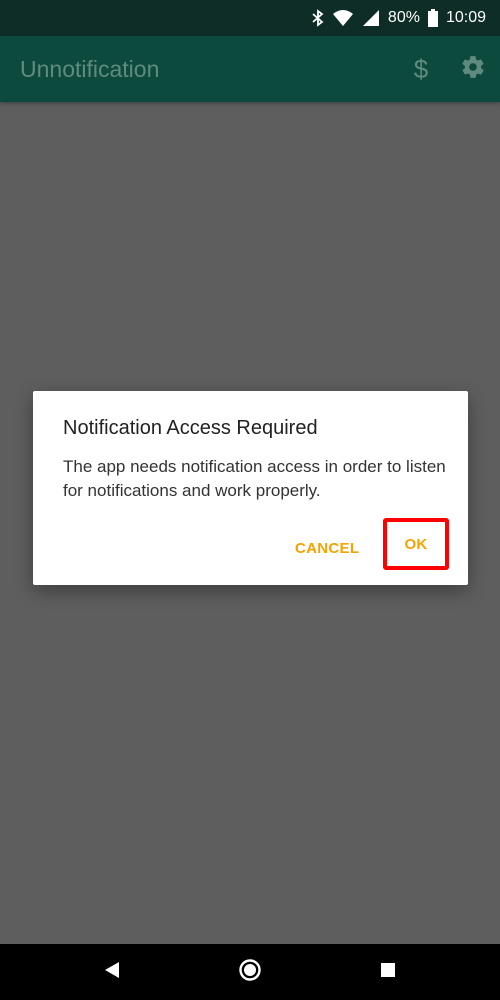  What do you see at coordinates (465, 17) in the screenshot?
I see `clock: 10:09` at bounding box center [465, 17].